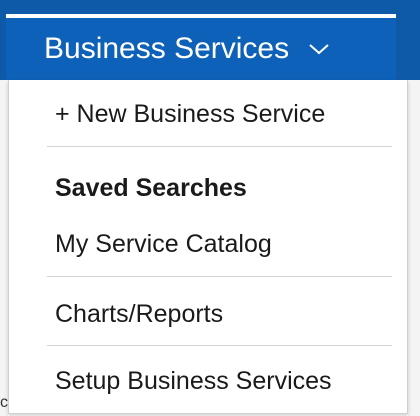 This screenshot has height=416, width=420. Describe the element at coordinates (414, 248) in the screenshot. I see `background-edge-right` at that location.